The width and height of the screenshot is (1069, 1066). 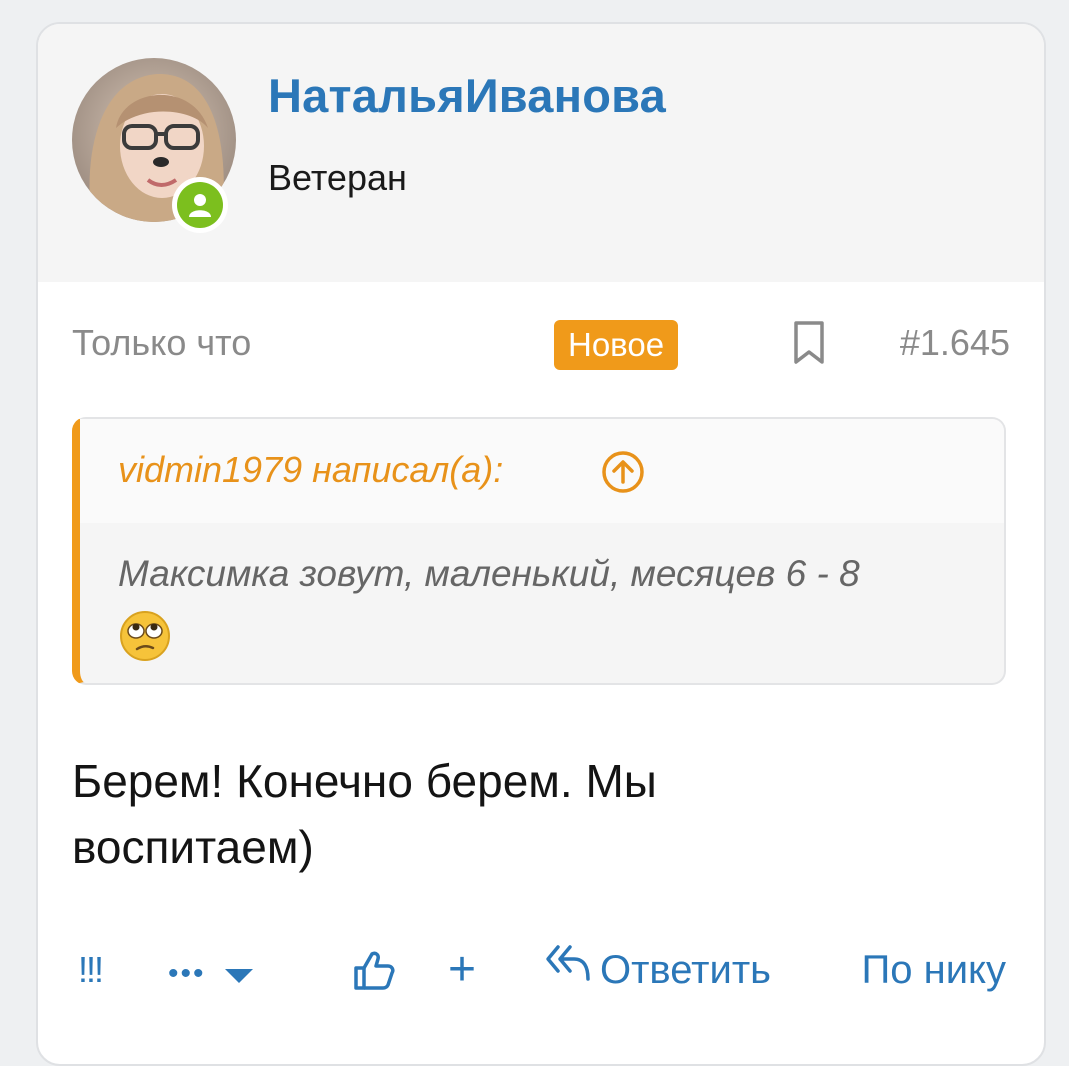 I want to click on quote-text: Максимка зовут, маленький, месяцев 6 - 8, so click(x=553, y=612).